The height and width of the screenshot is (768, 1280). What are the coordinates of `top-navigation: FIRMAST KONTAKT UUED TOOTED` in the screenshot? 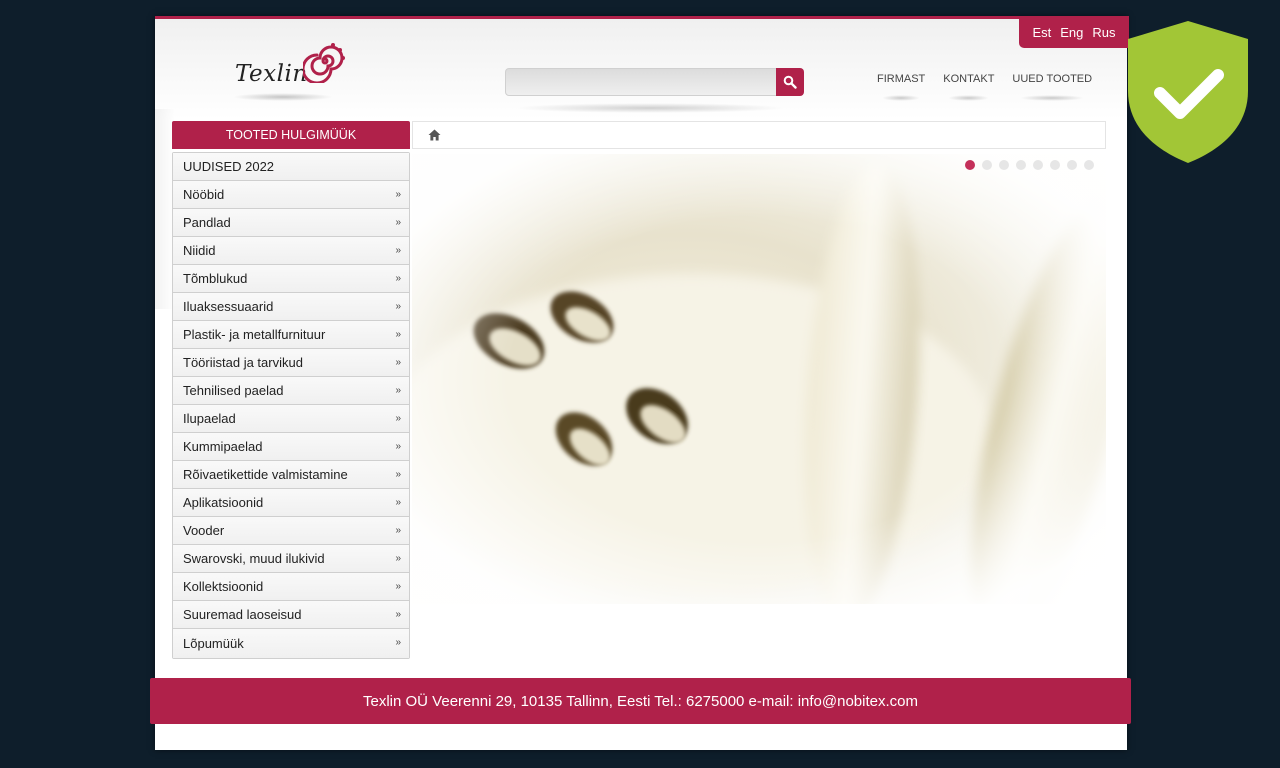 It's located at (984, 87).